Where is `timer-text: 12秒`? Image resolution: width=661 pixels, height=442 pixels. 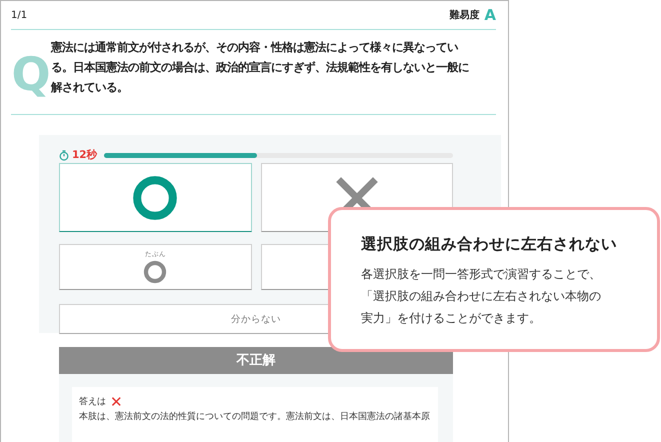 timer-text: 12秒 is located at coordinates (85, 155).